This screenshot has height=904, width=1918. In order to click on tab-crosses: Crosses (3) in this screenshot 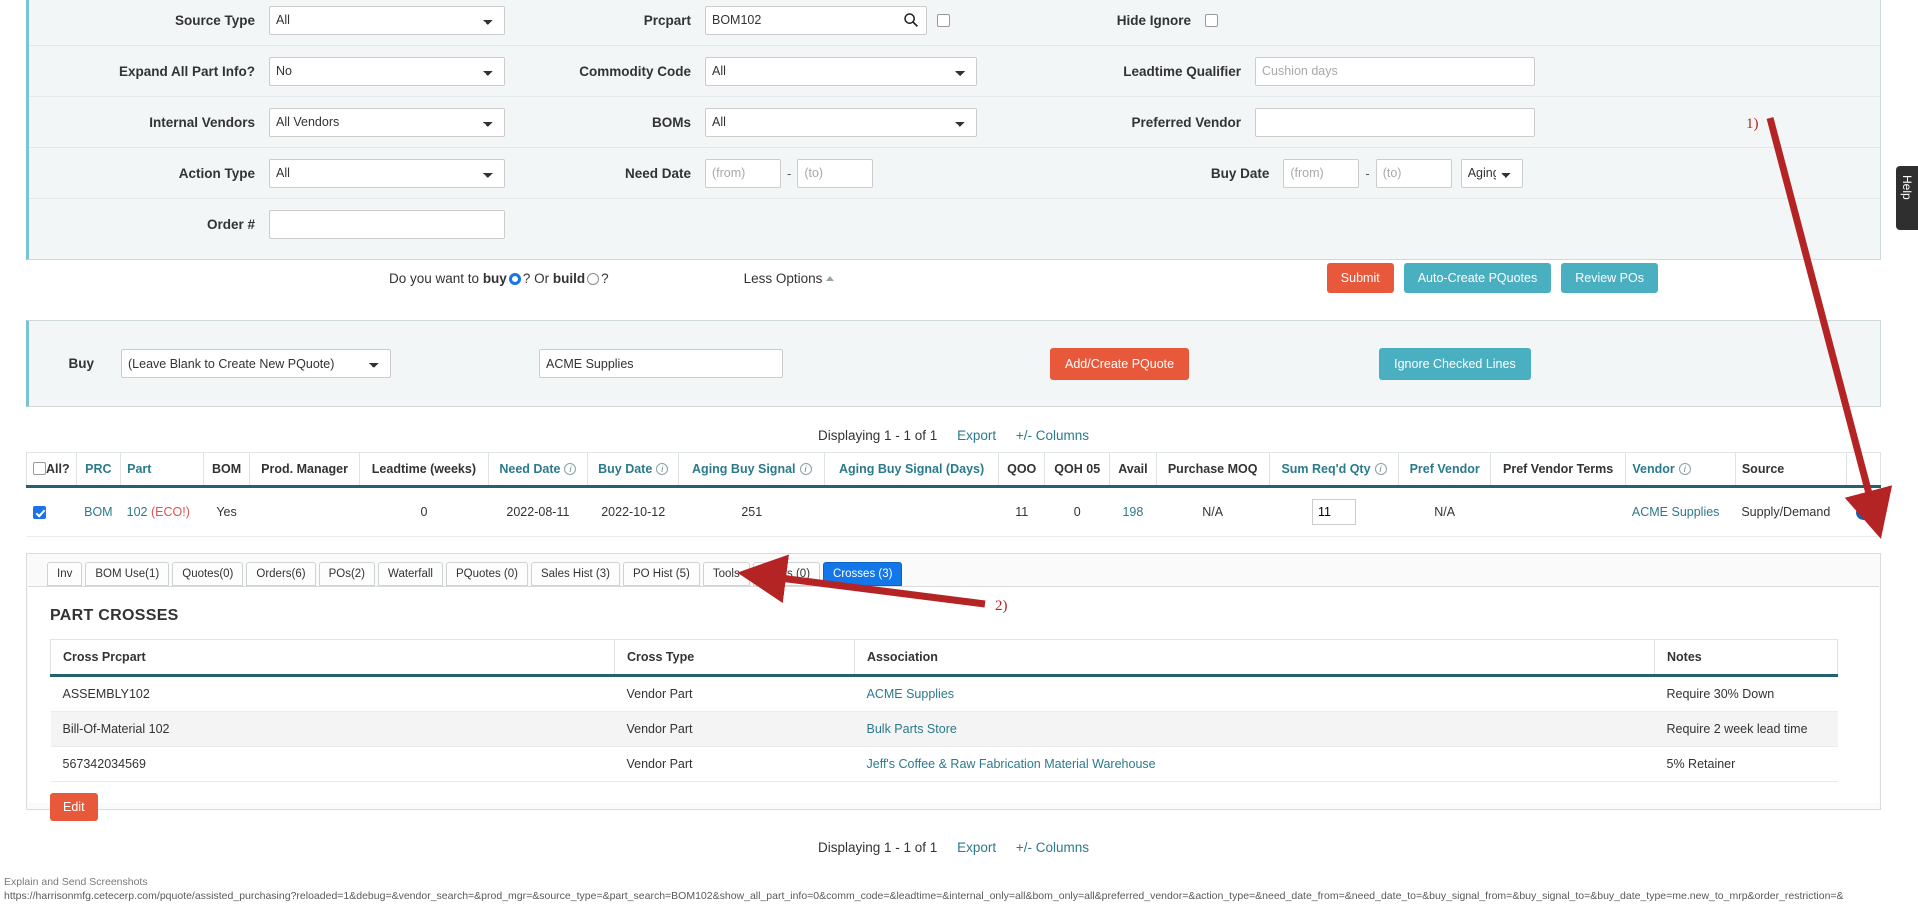, I will do `click(863, 574)`.